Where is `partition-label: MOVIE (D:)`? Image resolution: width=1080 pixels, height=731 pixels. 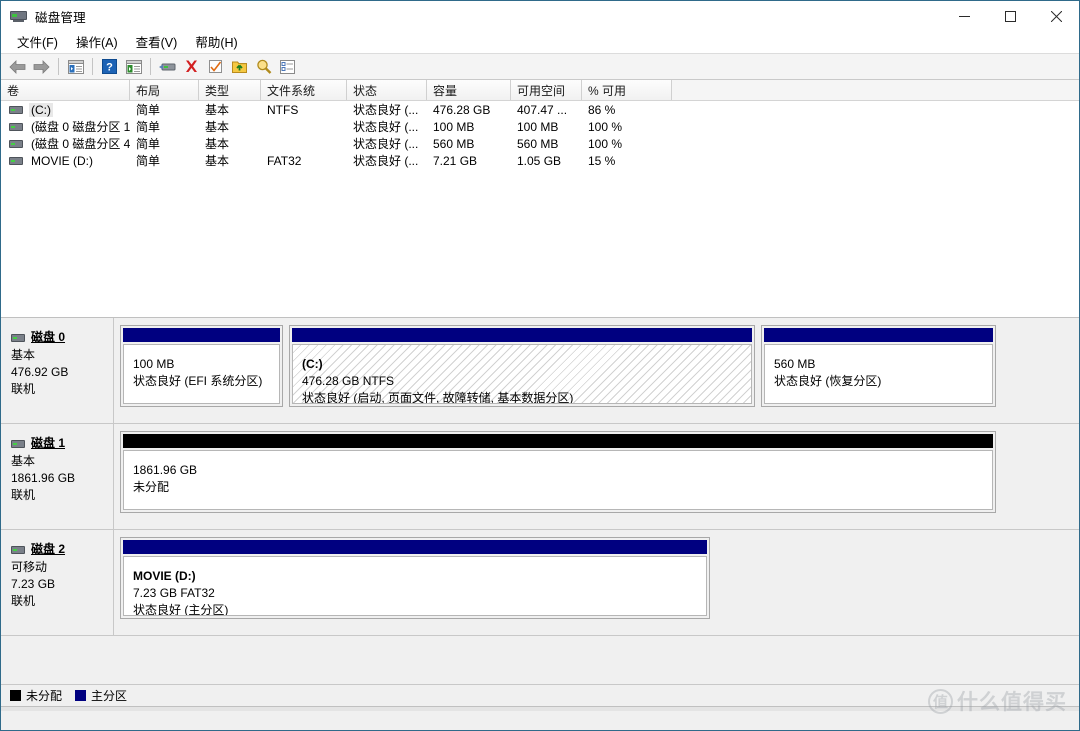 partition-label: MOVIE (D:) is located at coordinates (164, 576).